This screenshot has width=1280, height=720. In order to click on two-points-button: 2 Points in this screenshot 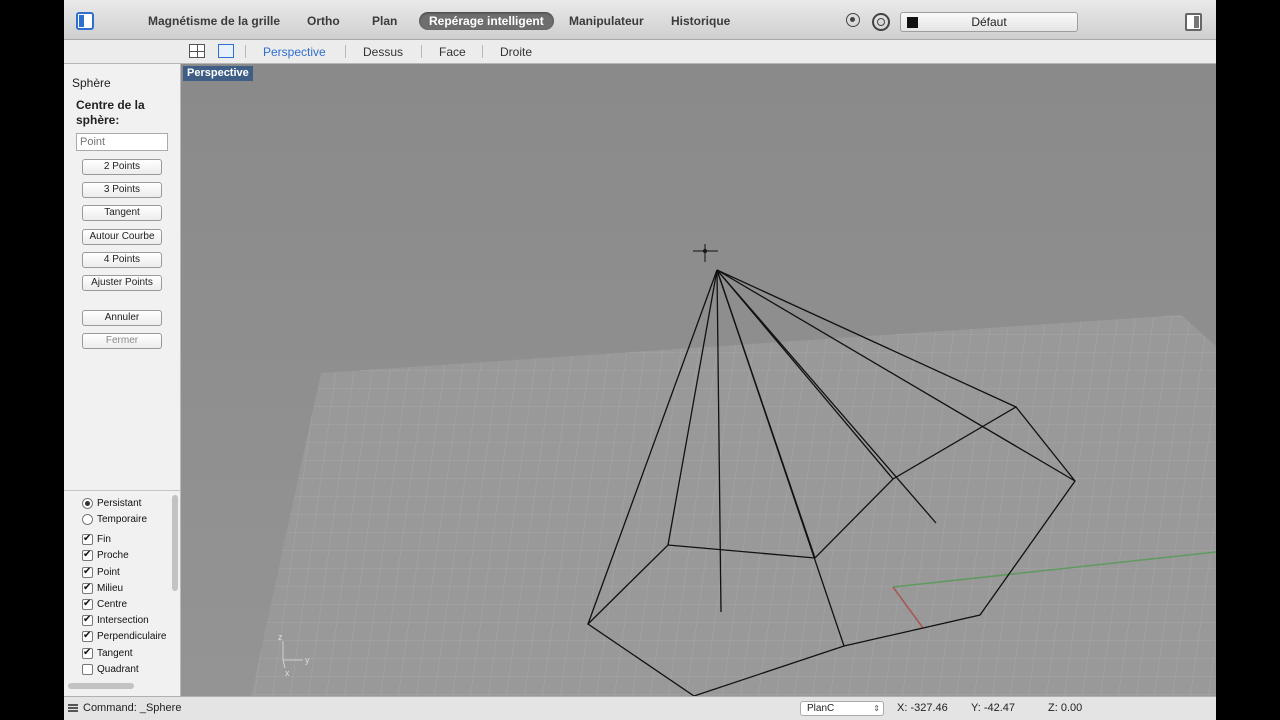, I will do `click(122, 167)`.